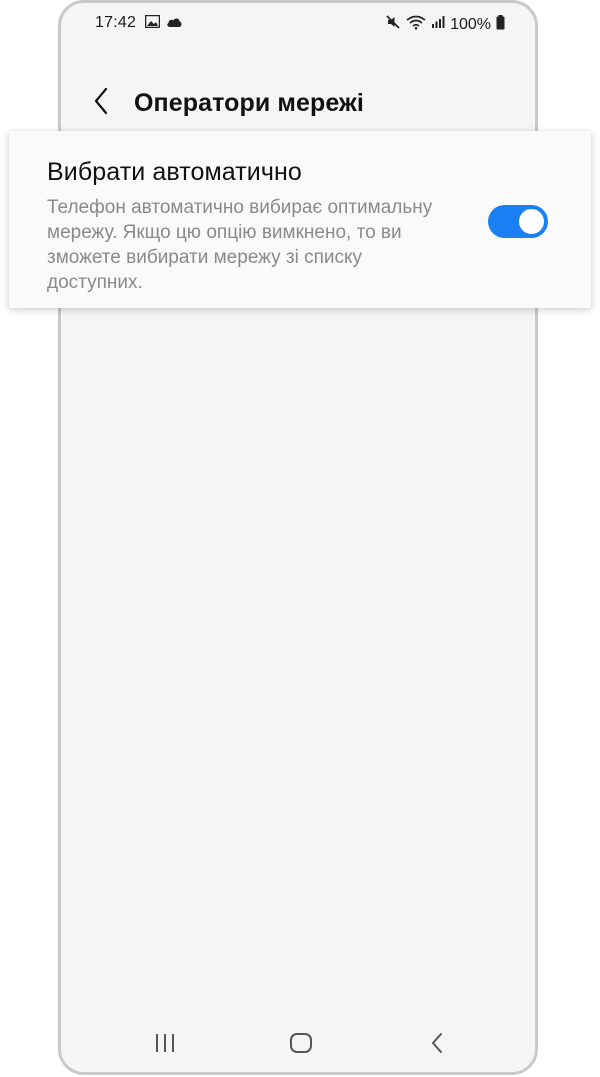 This screenshot has width=600, height=1077. I want to click on status-time: 17:42, so click(116, 22).